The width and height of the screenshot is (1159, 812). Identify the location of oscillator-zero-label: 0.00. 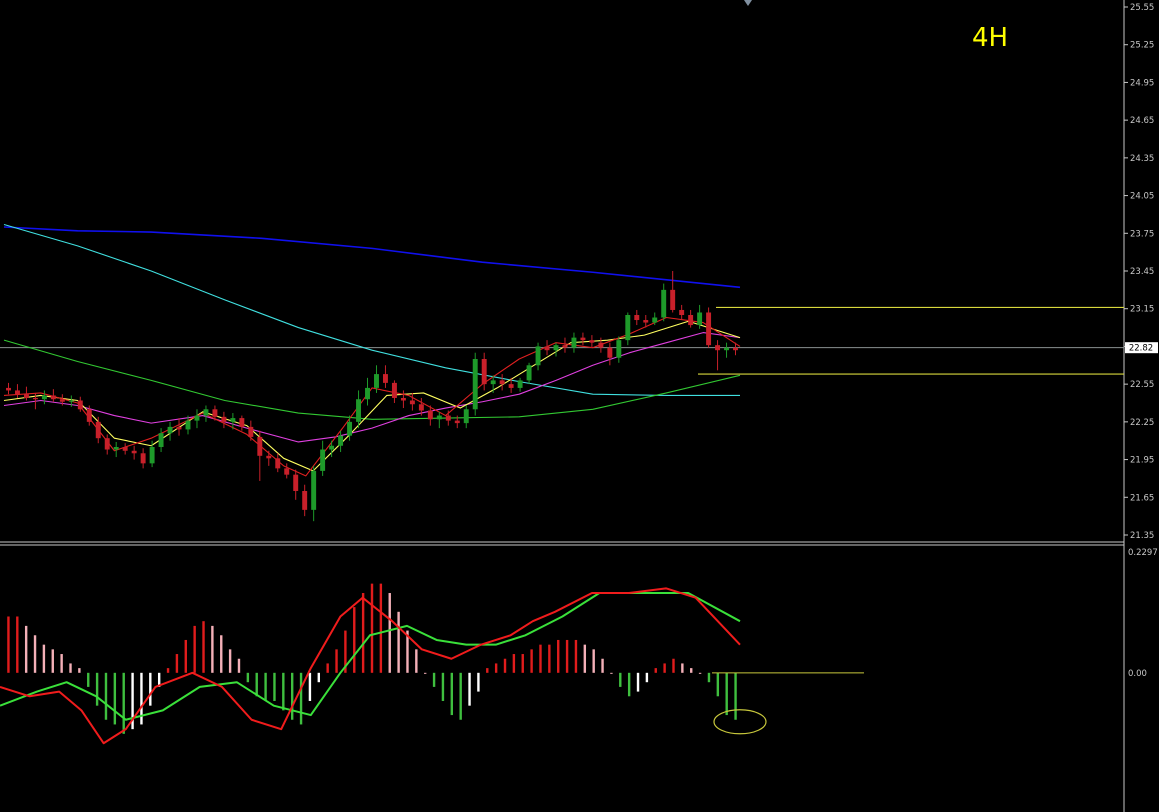
(1137, 674).